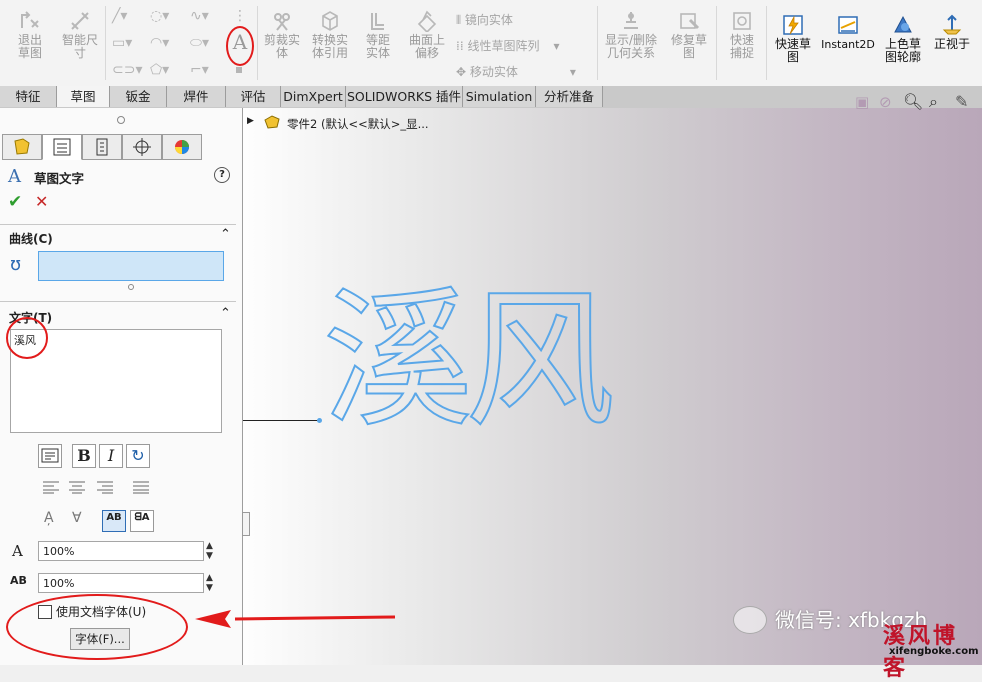 The width and height of the screenshot is (982, 682). Describe the element at coordinates (793, 25) in the screenshot. I see `rapid-sketch-icon` at that location.